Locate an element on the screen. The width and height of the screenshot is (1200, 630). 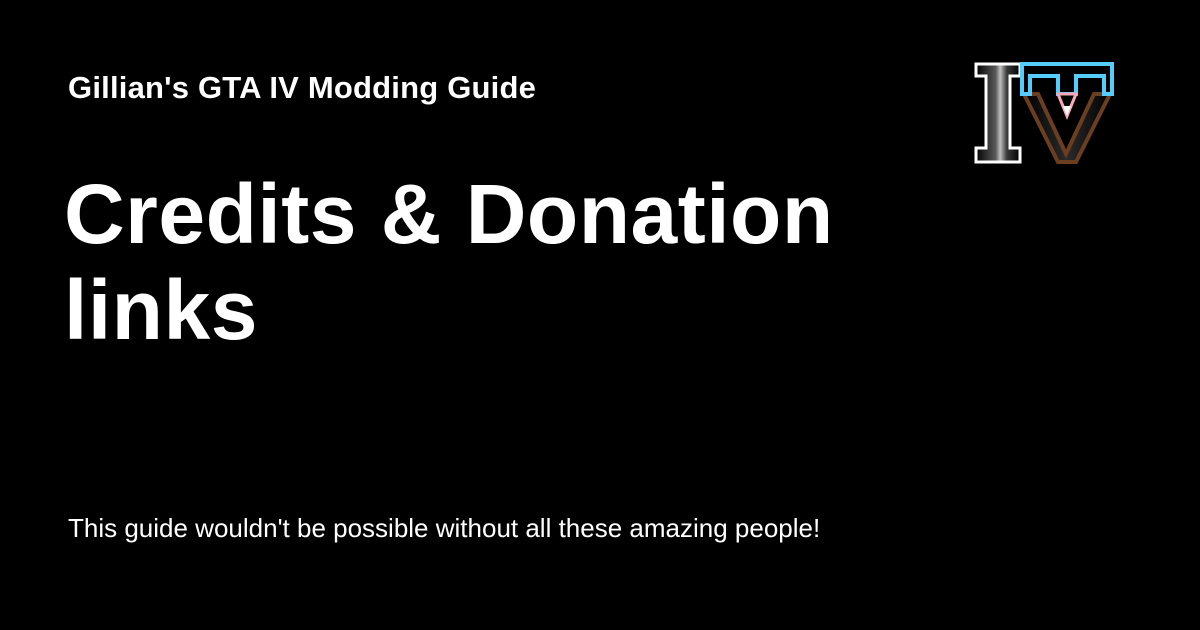
logo-letter-i is located at coordinates (998, 113).